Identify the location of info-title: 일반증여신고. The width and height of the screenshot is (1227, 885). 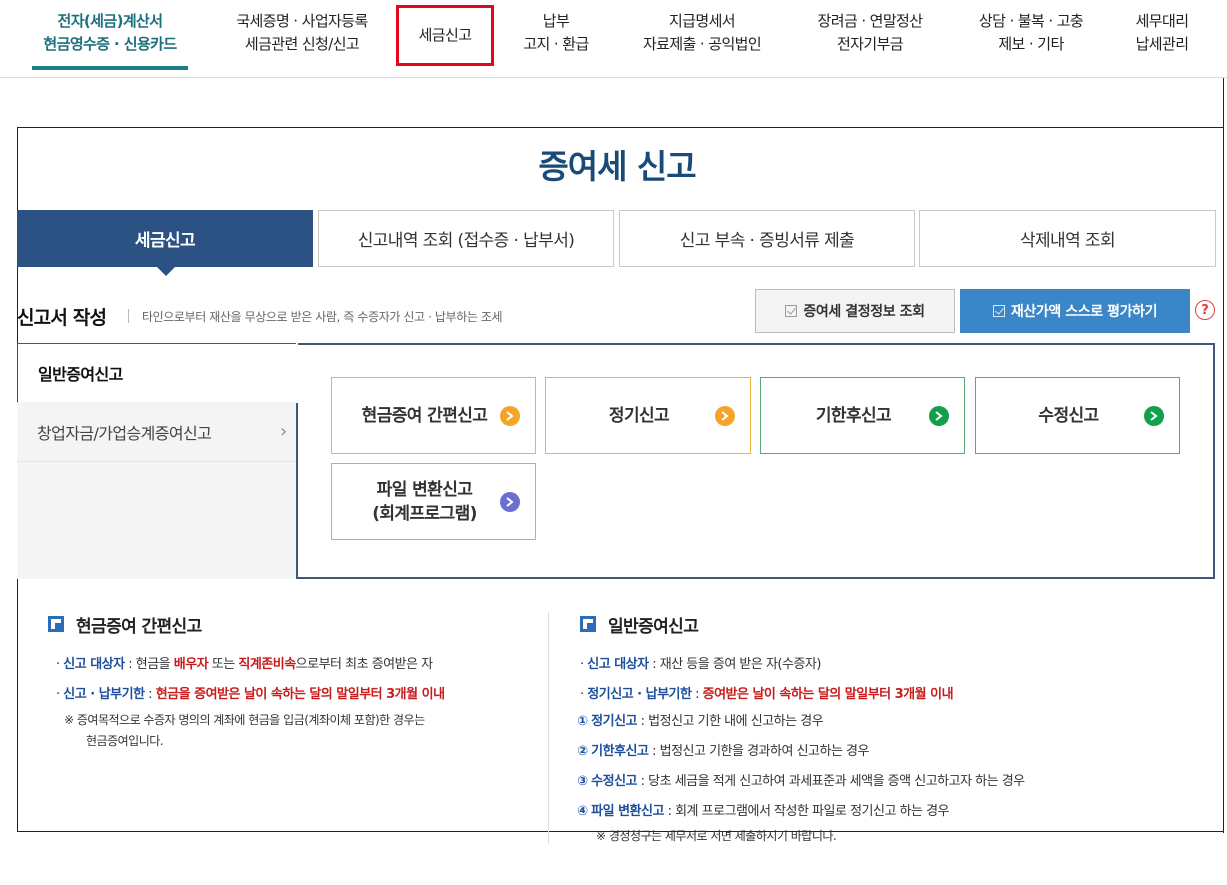
(653, 626).